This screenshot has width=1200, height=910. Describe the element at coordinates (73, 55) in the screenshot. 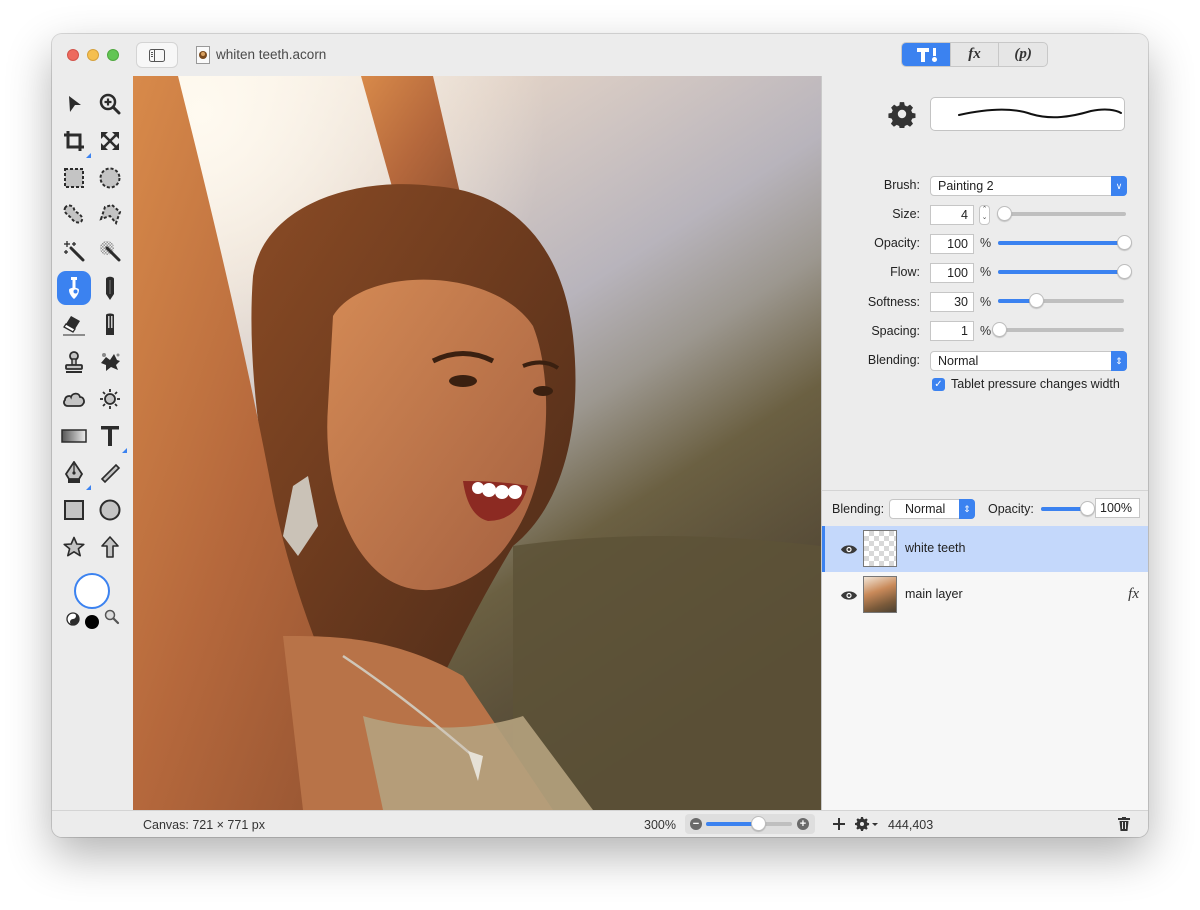

I see `close-button` at that location.